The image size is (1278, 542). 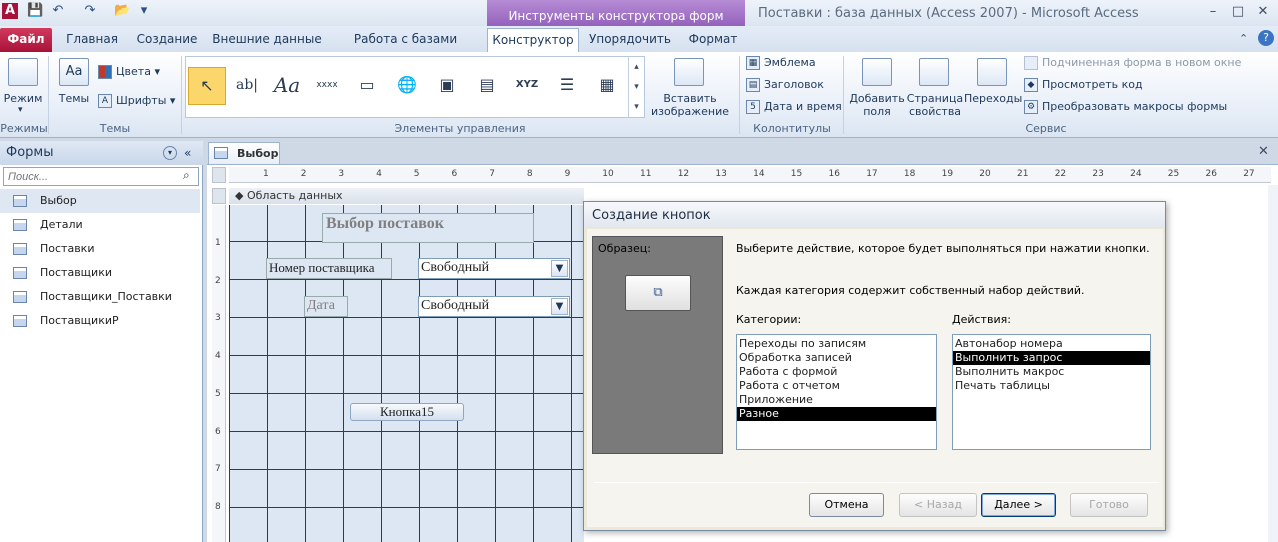 I want to click on nav-collapse-icon: «, so click(x=187, y=153).